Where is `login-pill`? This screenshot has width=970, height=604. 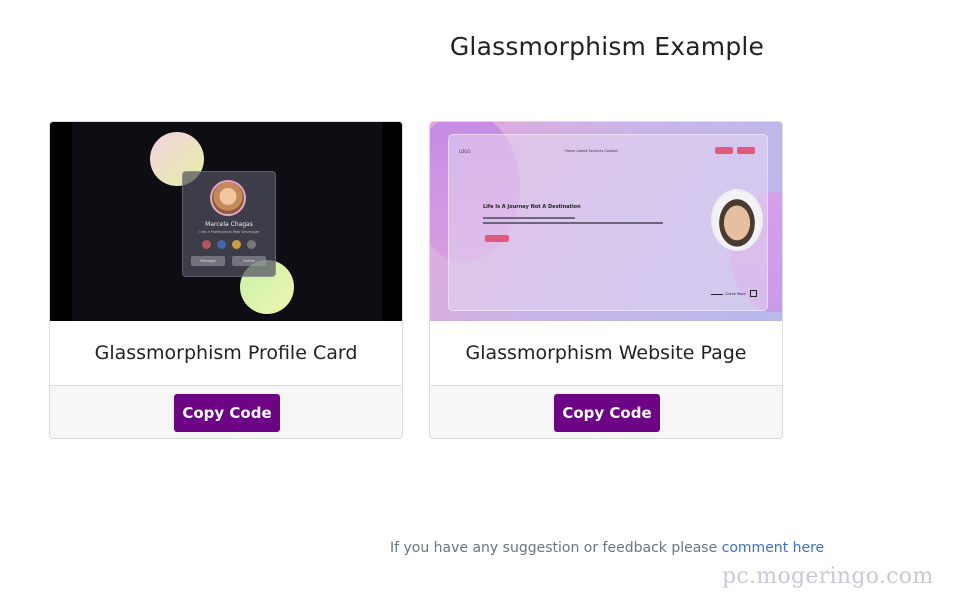 login-pill is located at coordinates (724, 150).